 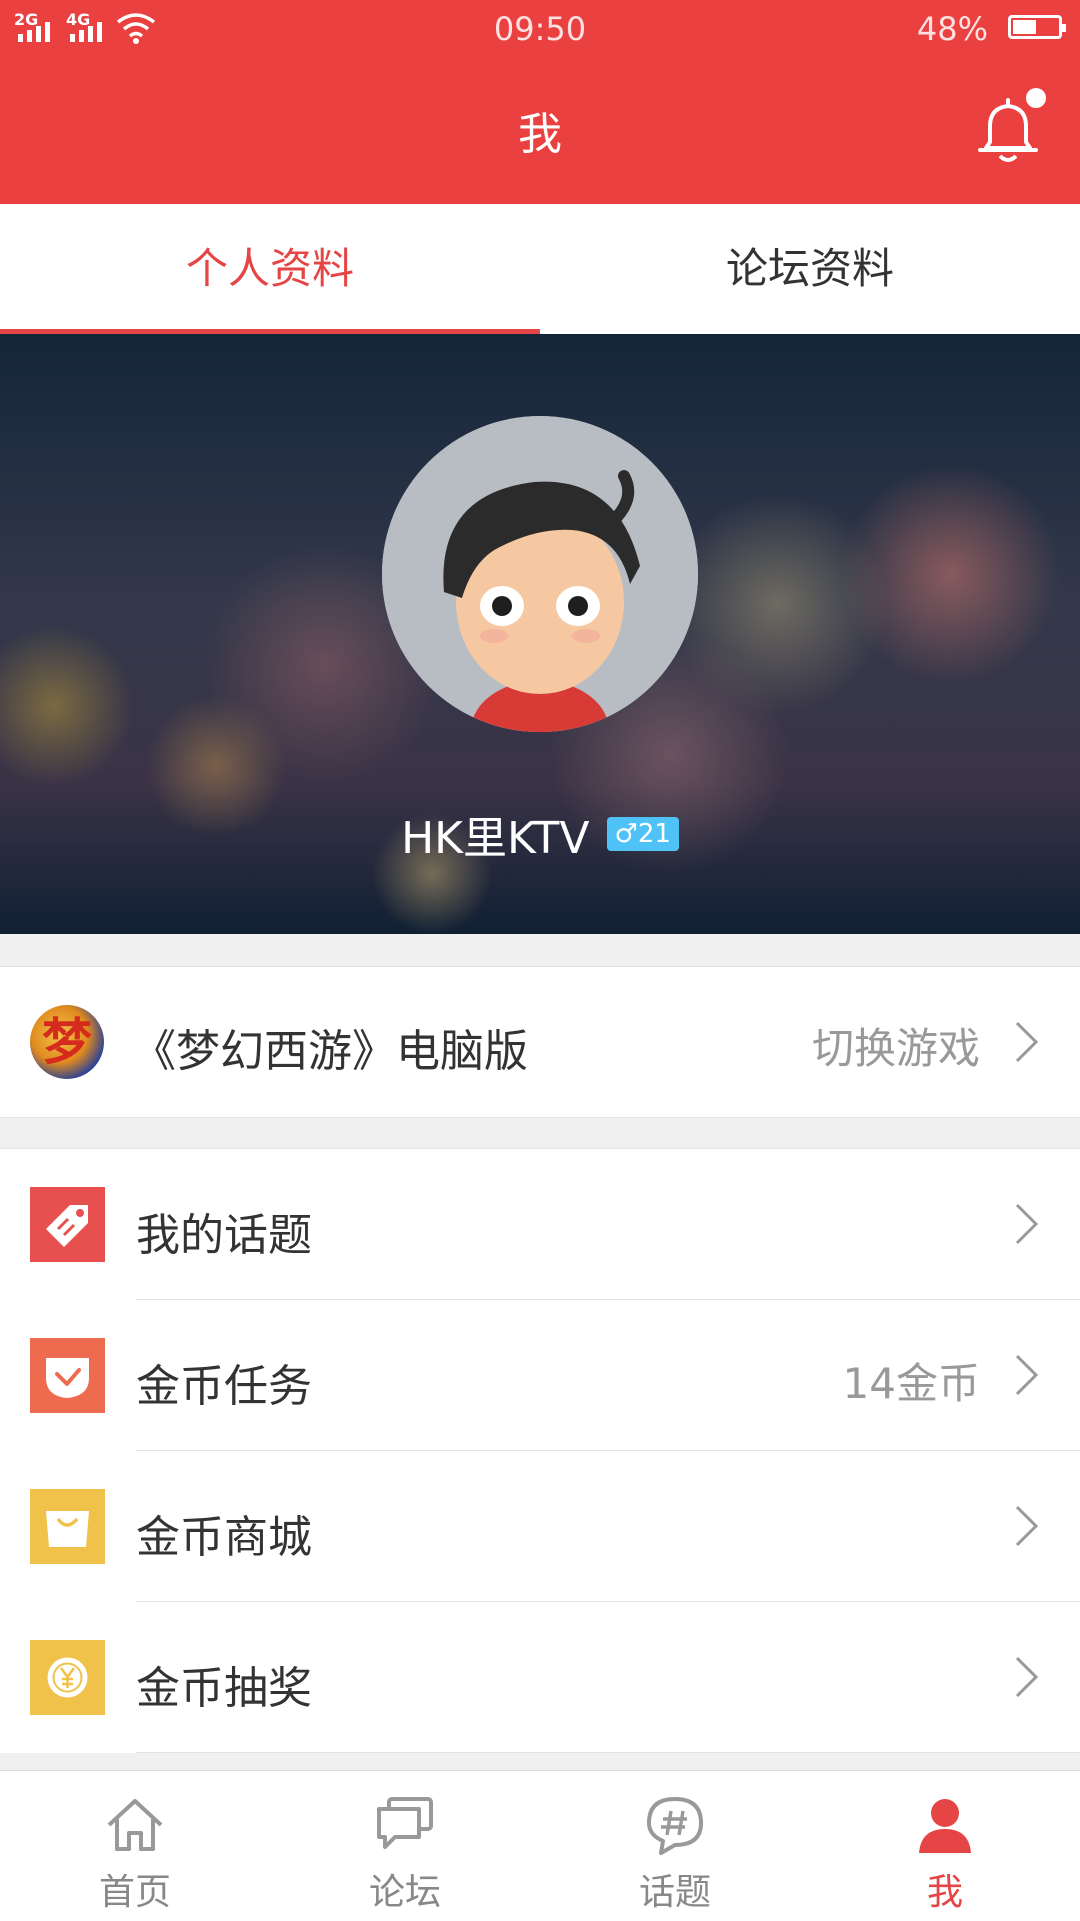 I want to click on coin-balance: 14金币, so click(x=911, y=1383).